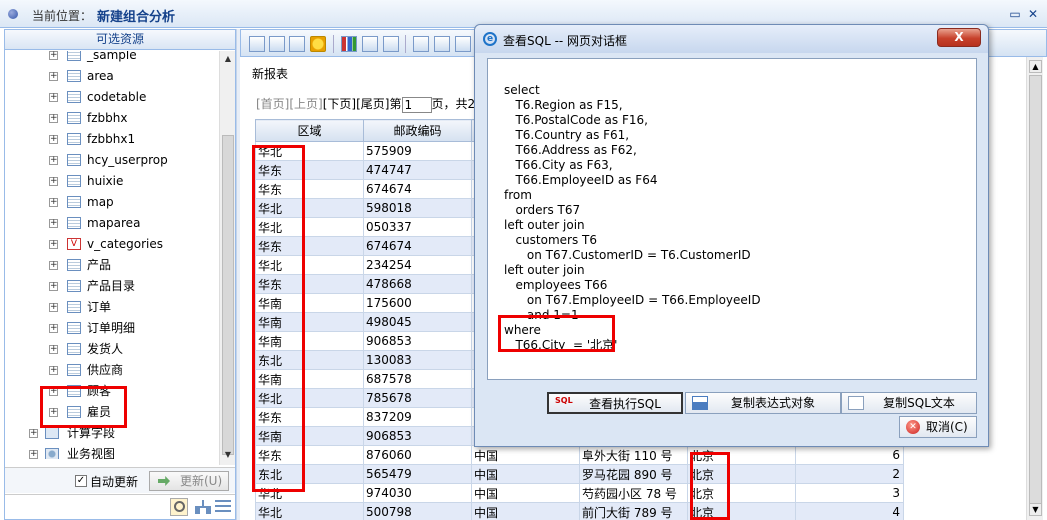 The width and height of the screenshot is (1047, 520). What do you see at coordinates (579, 474) in the screenshot?
I see `table-row: 东北 565479 中国 罗马花园 890 号北京 2` at bounding box center [579, 474].